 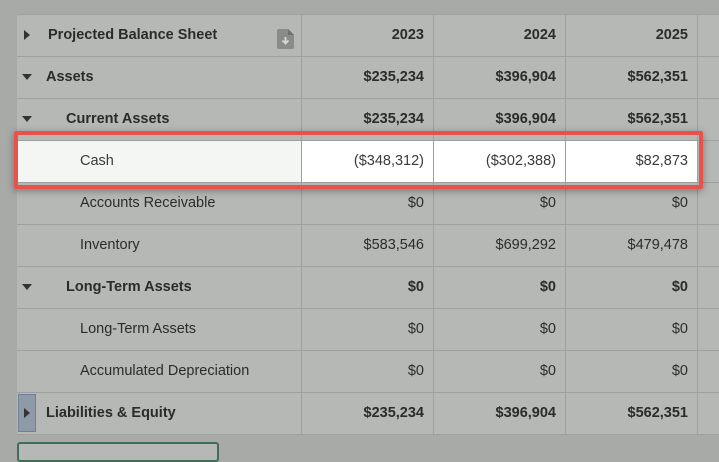 What do you see at coordinates (159, 161) in the screenshot?
I see `row-label-cell: Cash` at bounding box center [159, 161].